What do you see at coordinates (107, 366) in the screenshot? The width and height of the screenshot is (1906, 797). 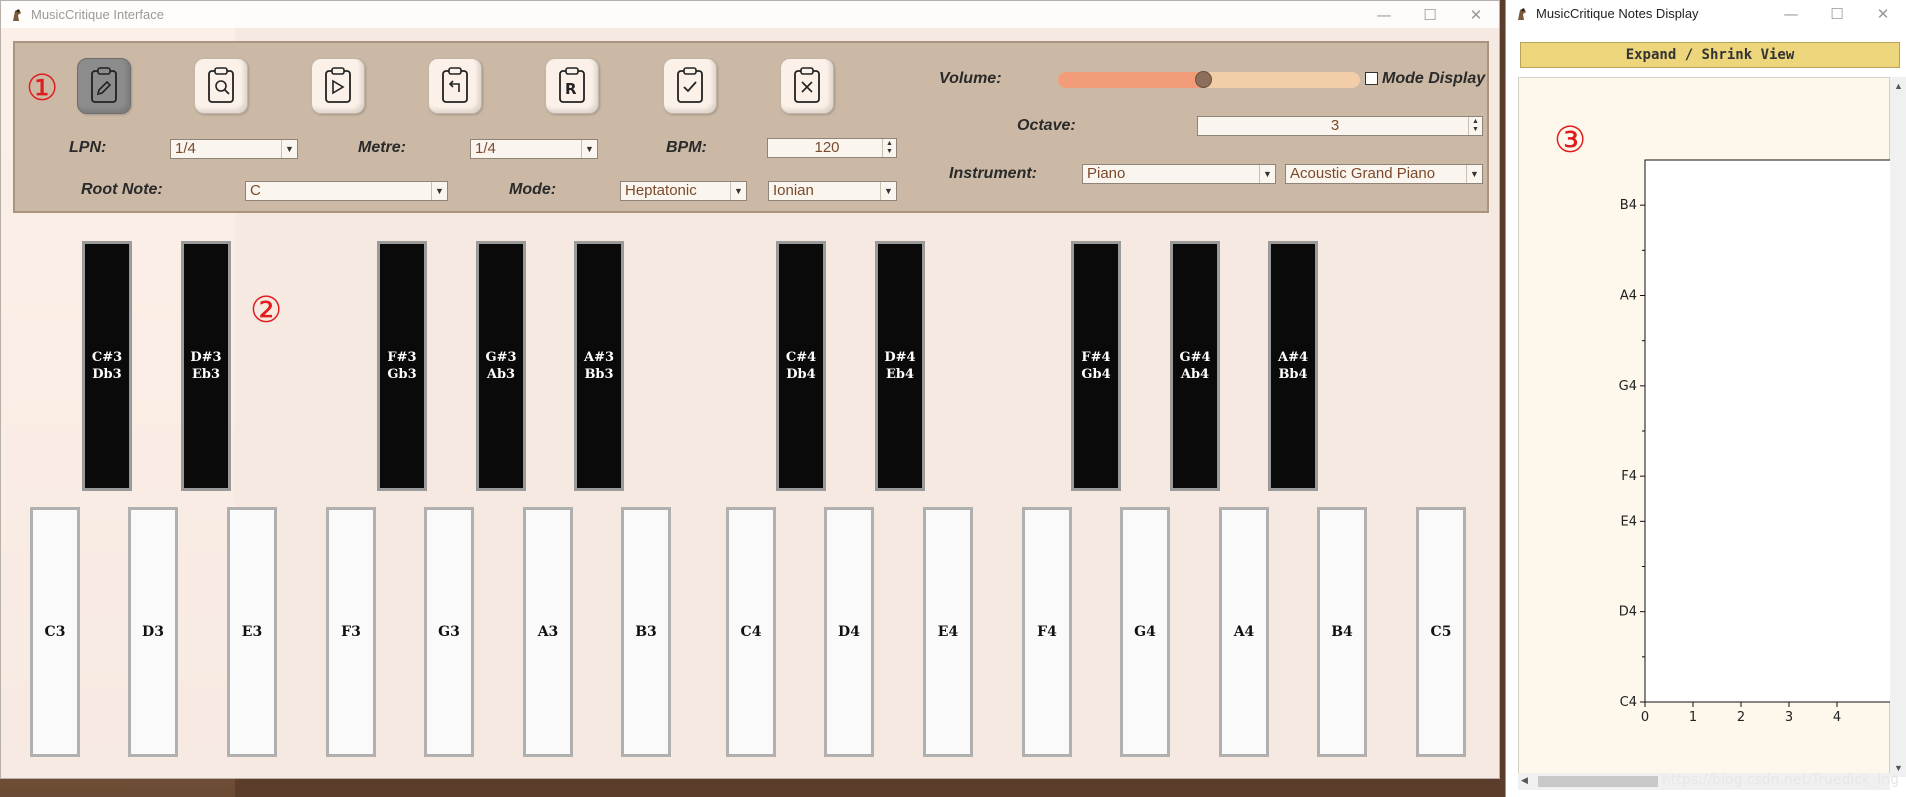 I see `black-key-cs3: C#3 Db3` at bounding box center [107, 366].